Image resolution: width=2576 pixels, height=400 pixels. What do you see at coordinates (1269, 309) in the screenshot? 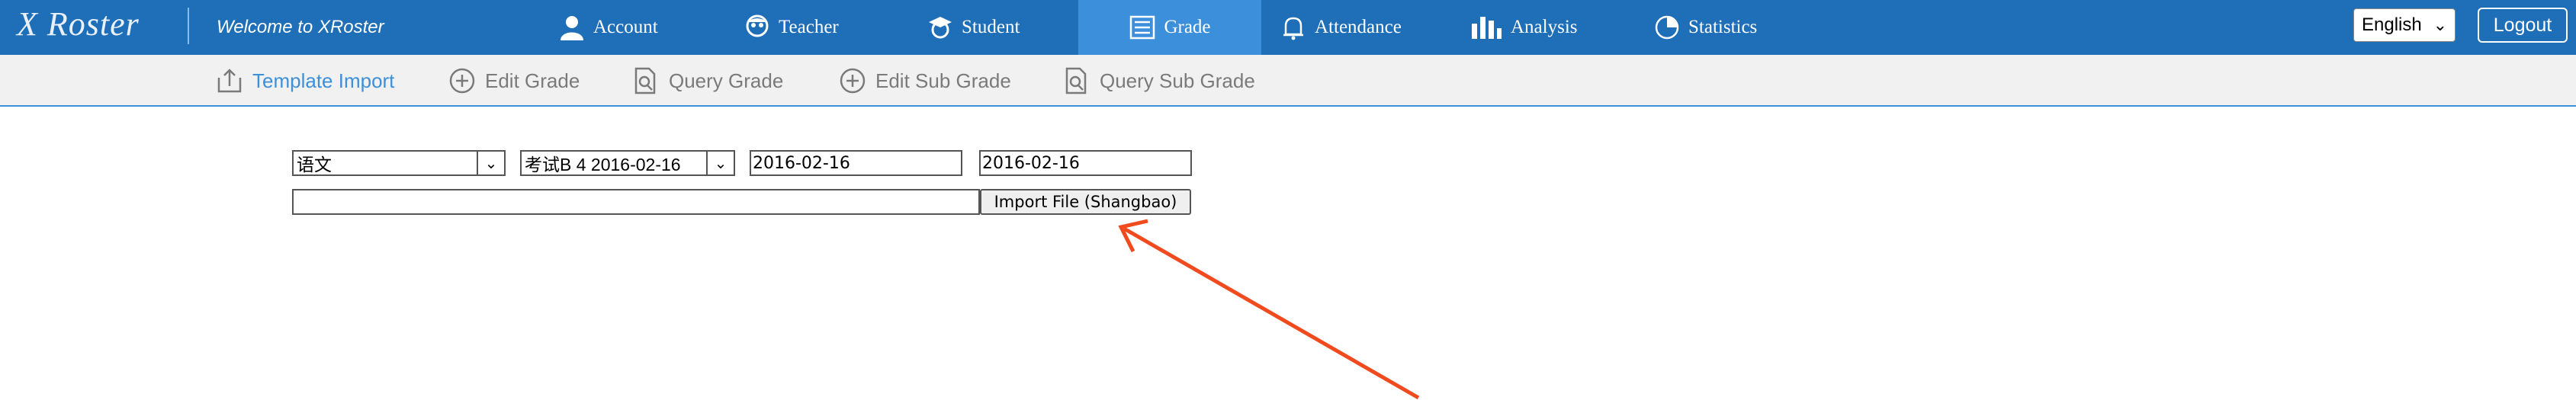
I see `annotation-arrow` at bounding box center [1269, 309].